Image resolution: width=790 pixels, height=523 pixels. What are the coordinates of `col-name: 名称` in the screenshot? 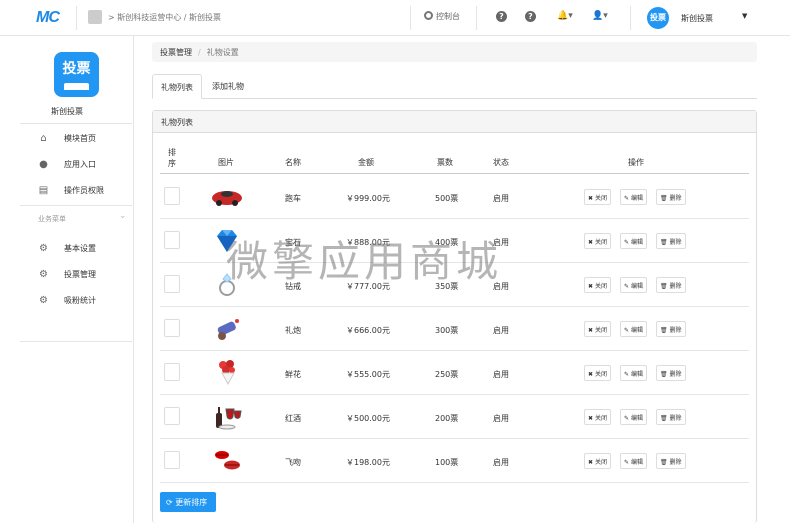 It's located at (293, 162).